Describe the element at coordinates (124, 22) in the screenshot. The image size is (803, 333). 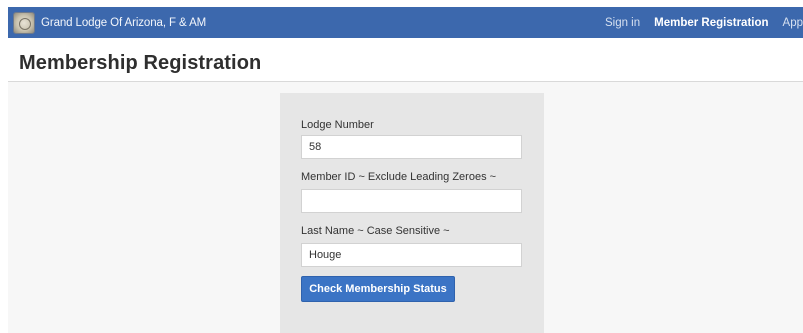
I see `brand-title: Grand Lodge Of Arizona, F & AM` at that location.